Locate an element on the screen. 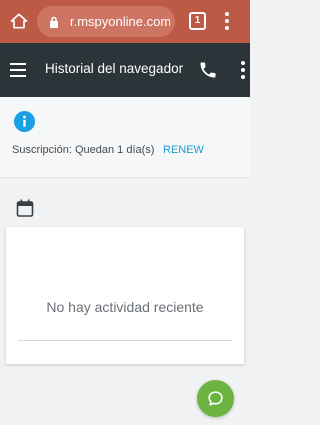  renew-link: RENEW is located at coordinates (183, 150).